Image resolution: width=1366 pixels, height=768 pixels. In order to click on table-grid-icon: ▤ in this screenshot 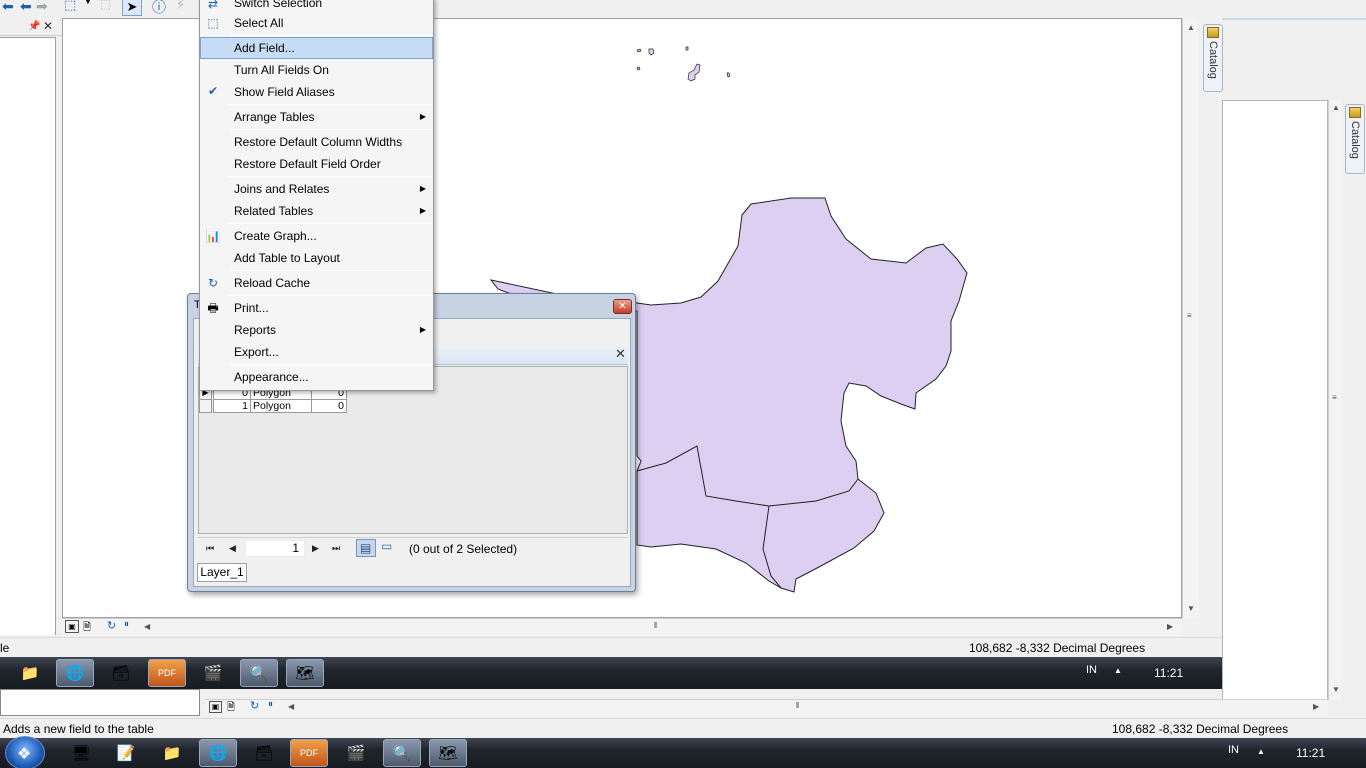, I will do `click(366, 548)`.